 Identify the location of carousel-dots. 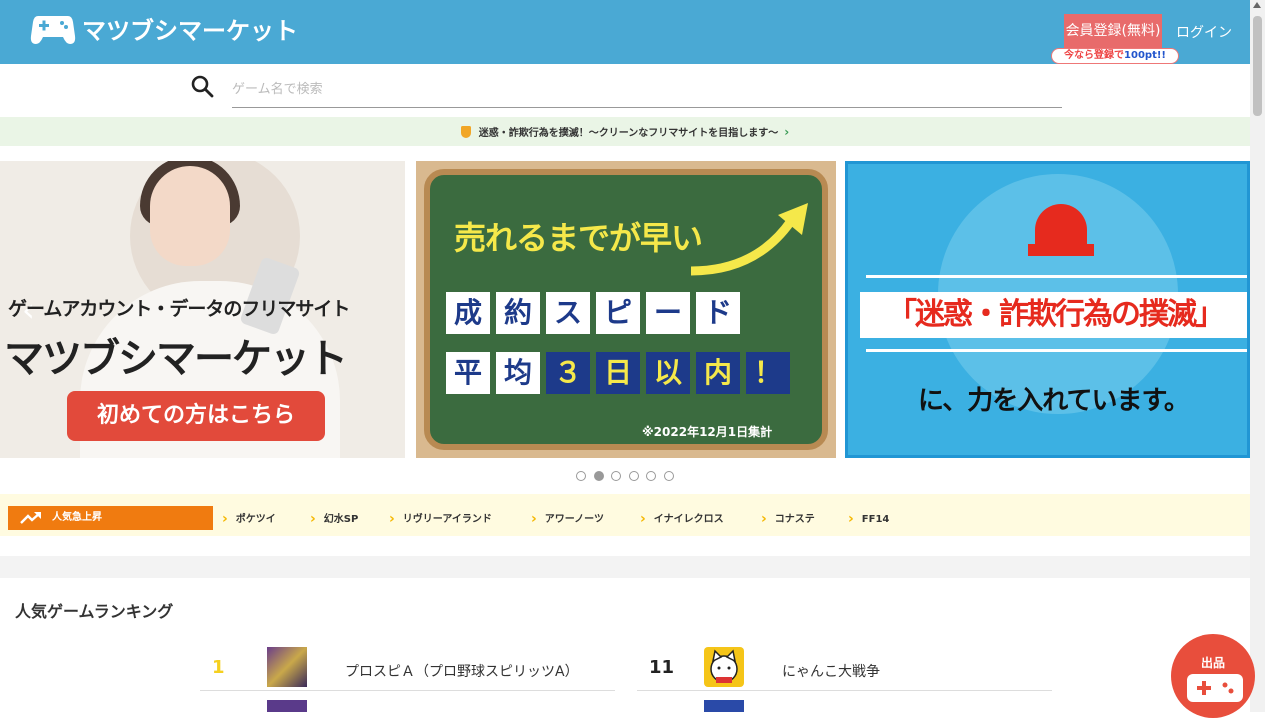
(628, 476).